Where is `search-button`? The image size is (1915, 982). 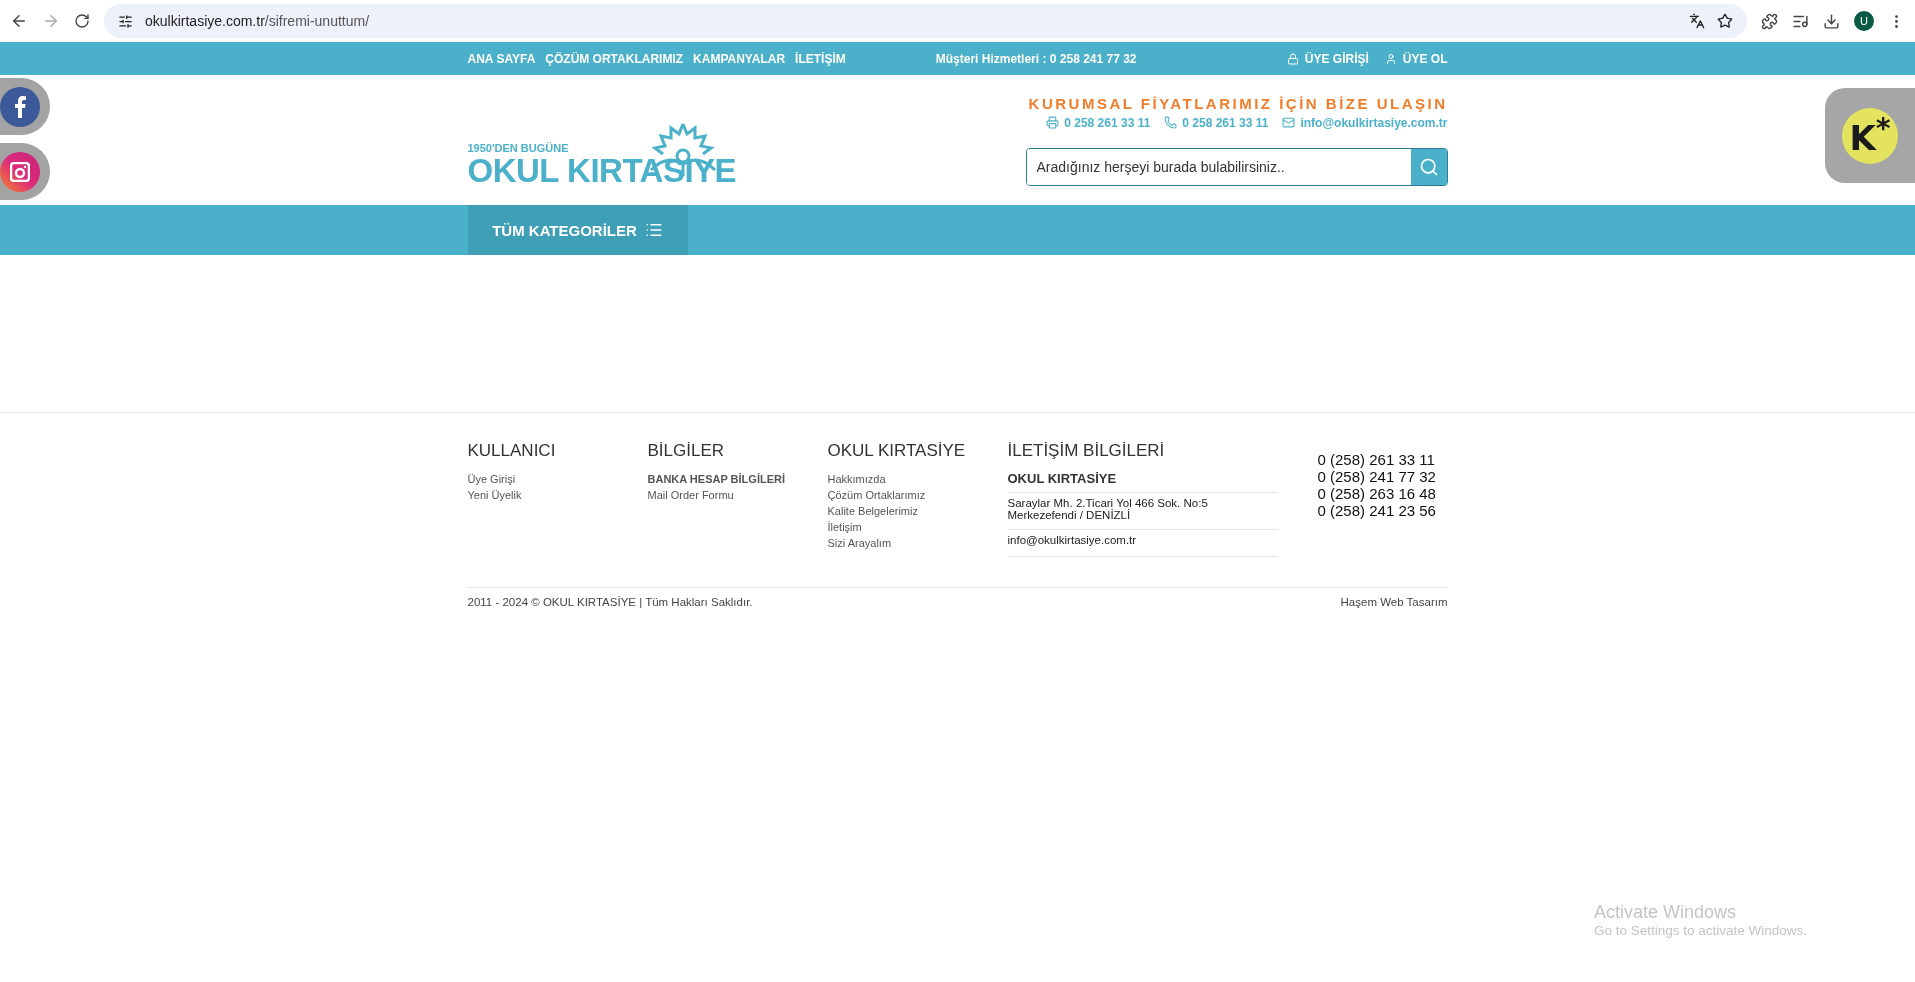 search-button is located at coordinates (1428, 166).